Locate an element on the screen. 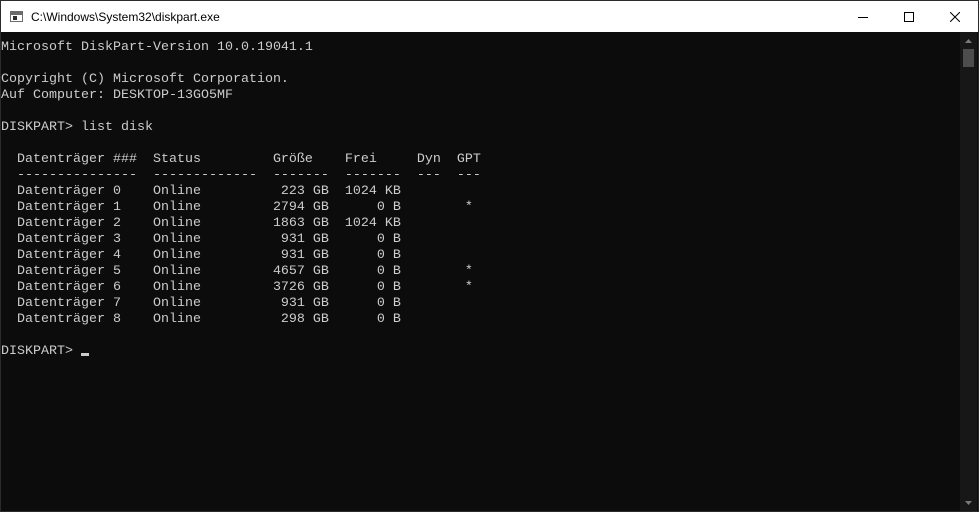  chevron-up-icon is located at coordinates (968, 40).